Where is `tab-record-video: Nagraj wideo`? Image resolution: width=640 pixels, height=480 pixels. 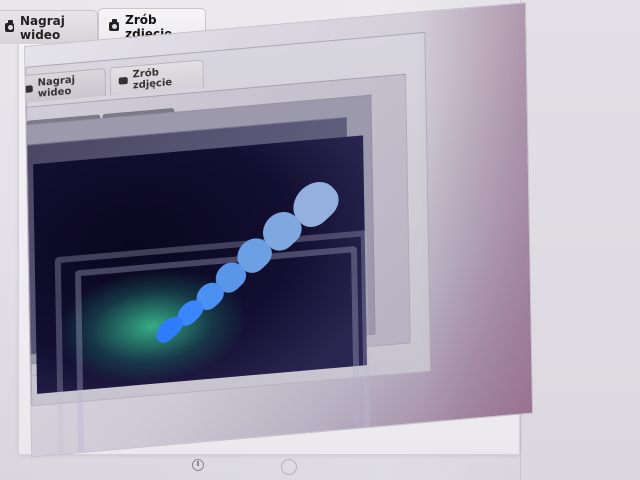 tab-record-video: Nagraj wideo is located at coordinates (49, 27).